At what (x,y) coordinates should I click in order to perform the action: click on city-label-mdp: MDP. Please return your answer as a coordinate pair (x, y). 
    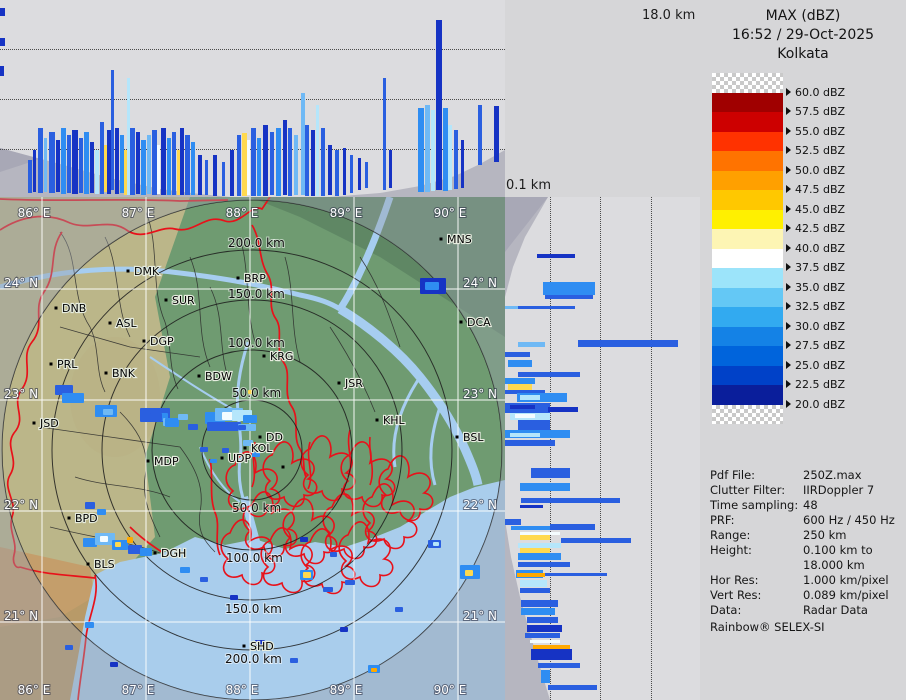
    Looking at the image, I should click on (166, 461).